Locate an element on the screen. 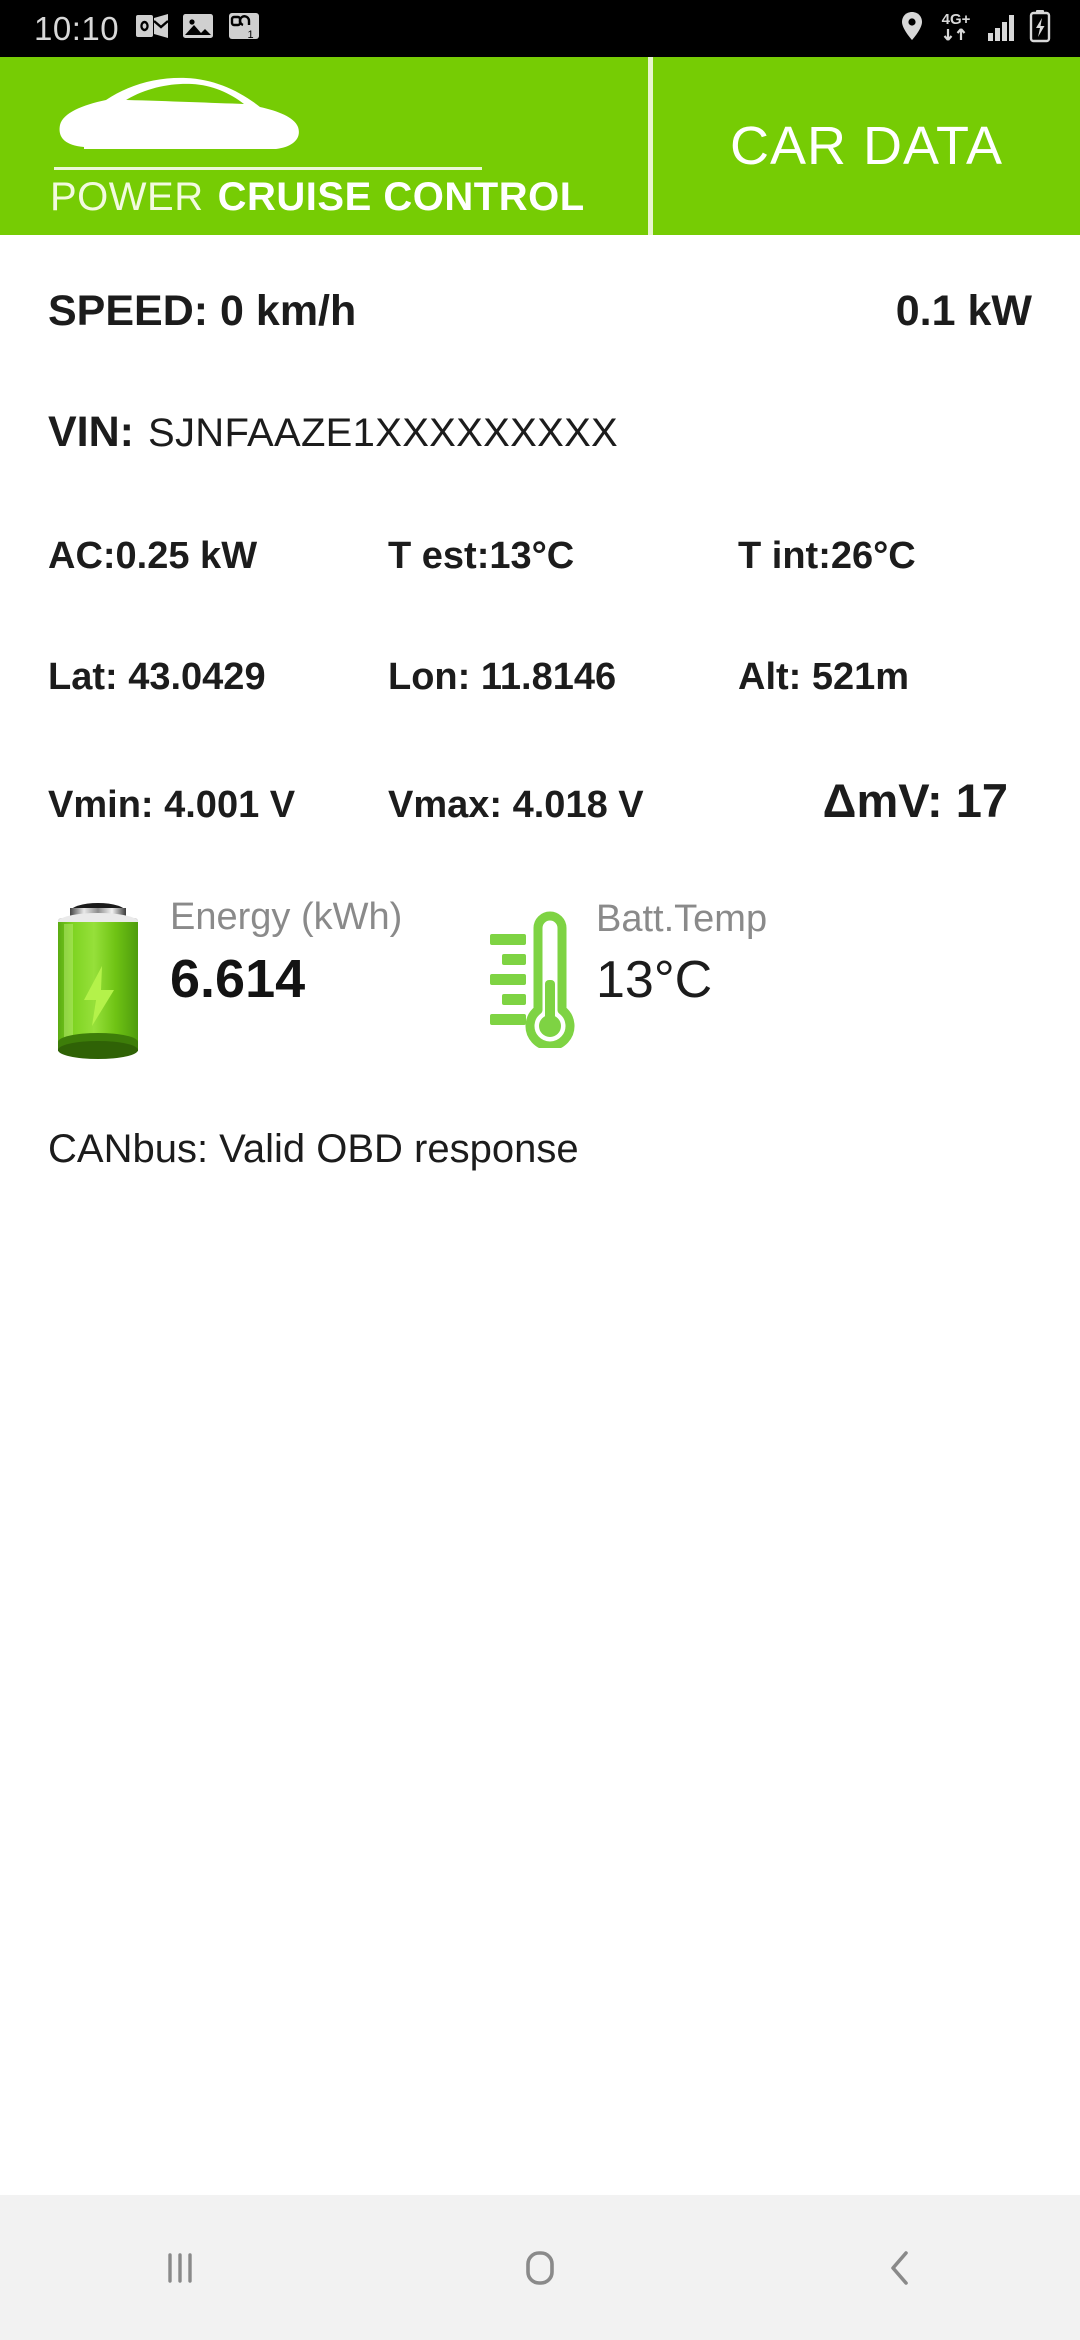 This screenshot has height=2340, width=1080. signal-bars-icon is located at coordinates (1002, 28).